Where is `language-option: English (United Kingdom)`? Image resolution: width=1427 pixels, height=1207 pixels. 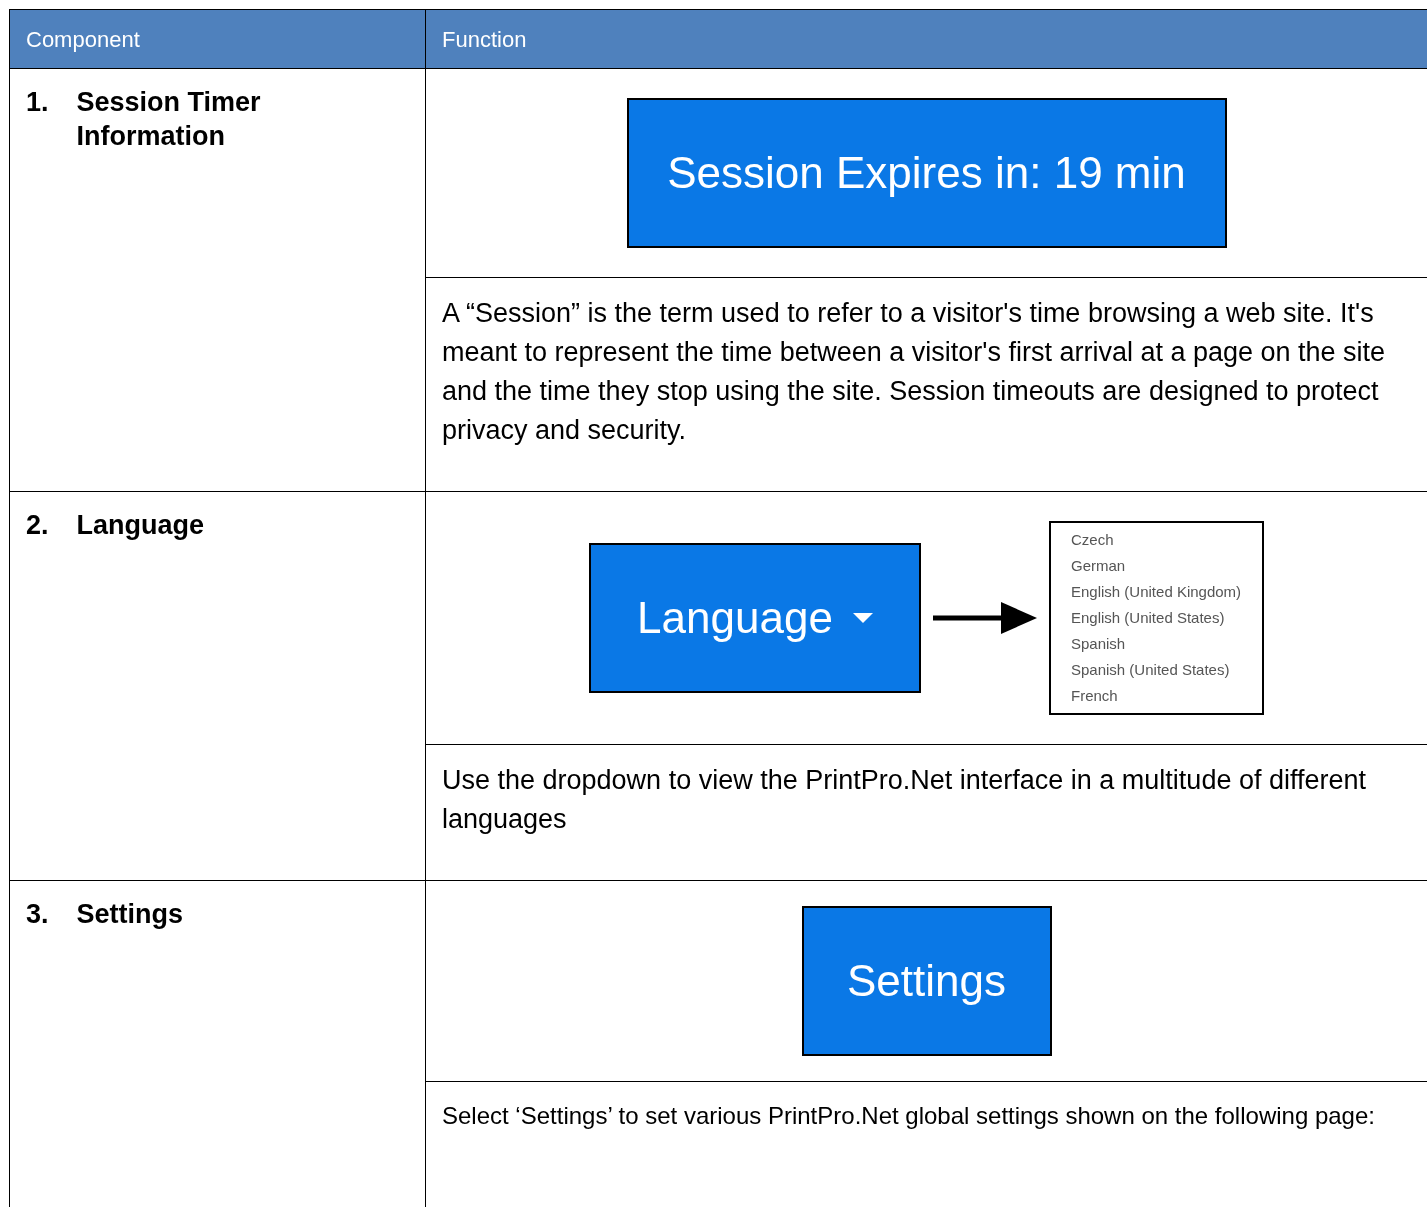
language-option: English (United Kingdom) is located at coordinates (1166, 592).